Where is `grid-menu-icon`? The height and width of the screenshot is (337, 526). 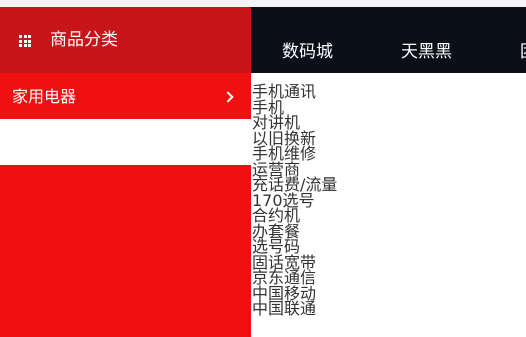
grid-menu-icon is located at coordinates (25, 41).